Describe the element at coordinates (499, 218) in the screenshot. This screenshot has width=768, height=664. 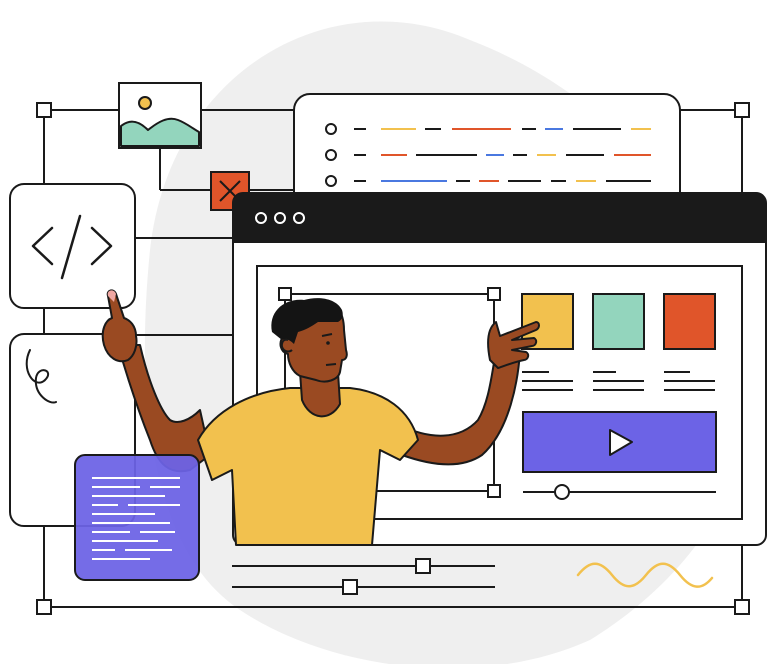
I see `browser-titlebar` at that location.